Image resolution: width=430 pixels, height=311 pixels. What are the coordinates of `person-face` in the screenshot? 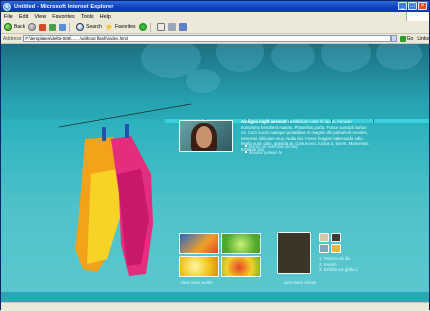 It's located at (204, 137).